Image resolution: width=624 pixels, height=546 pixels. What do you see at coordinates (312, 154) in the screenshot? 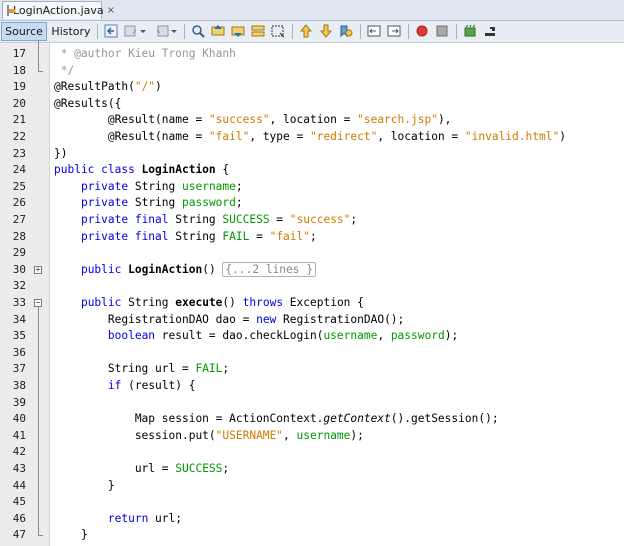
I see `code-line: 23})` at bounding box center [312, 154].